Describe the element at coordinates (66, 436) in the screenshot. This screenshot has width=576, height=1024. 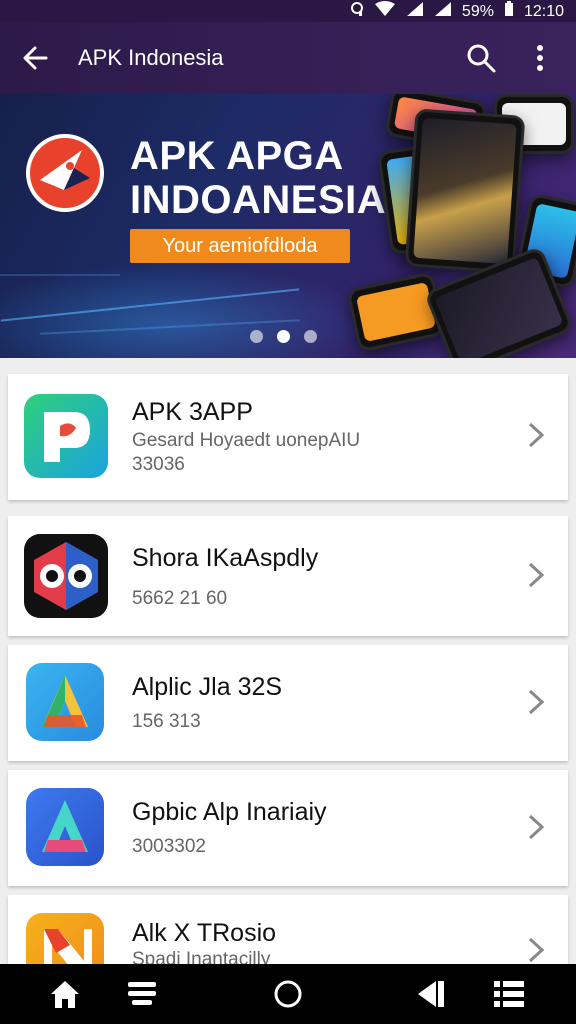
I see `p-app-icon` at that location.